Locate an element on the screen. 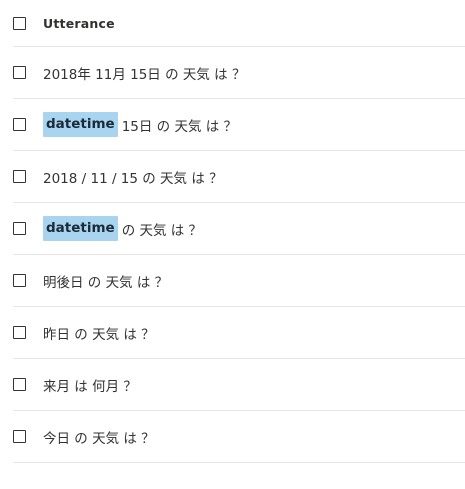 The height and width of the screenshot is (489, 465). utterance-text: 今日 の 天気 は ？ is located at coordinates (99, 437).